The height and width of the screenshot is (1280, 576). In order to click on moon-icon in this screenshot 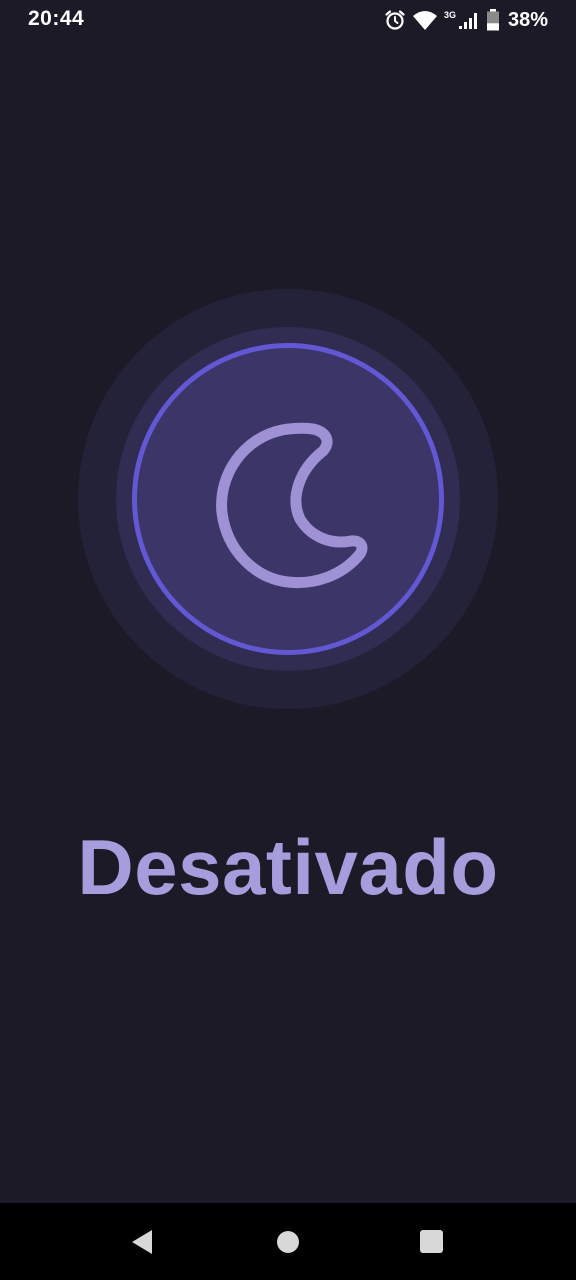, I will do `click(292, 505)`.